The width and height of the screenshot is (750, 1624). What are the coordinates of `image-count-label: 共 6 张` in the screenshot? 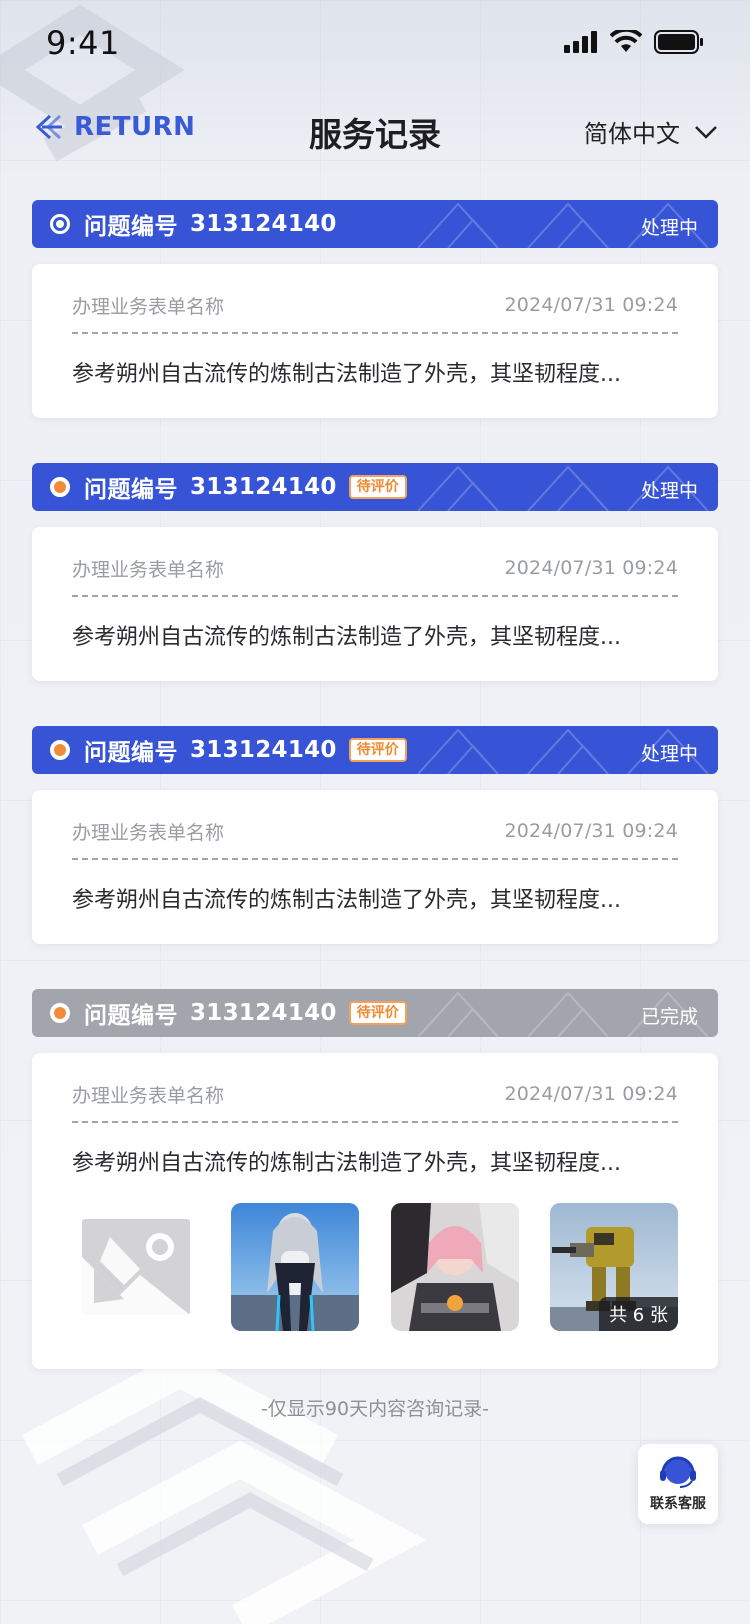 It's located at (638, 1314).